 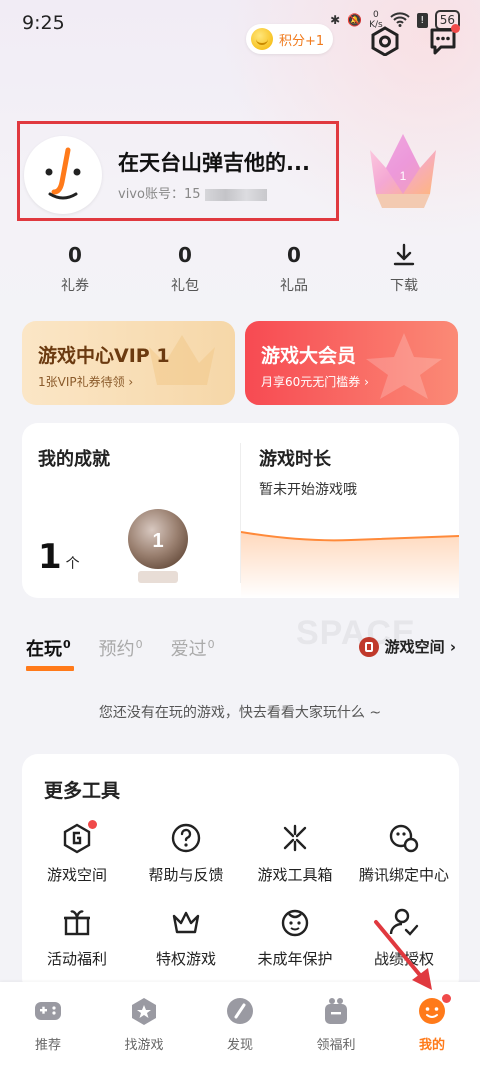 I want to click on masked-account, so click(x=235, y=194).